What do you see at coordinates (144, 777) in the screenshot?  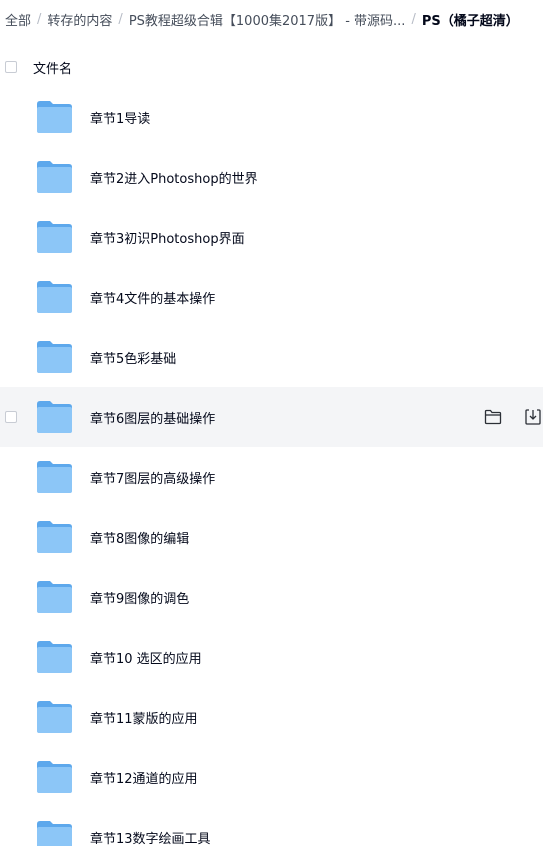 I see `file-name: 章节12通道的应用` at bounding box center [144, 777].